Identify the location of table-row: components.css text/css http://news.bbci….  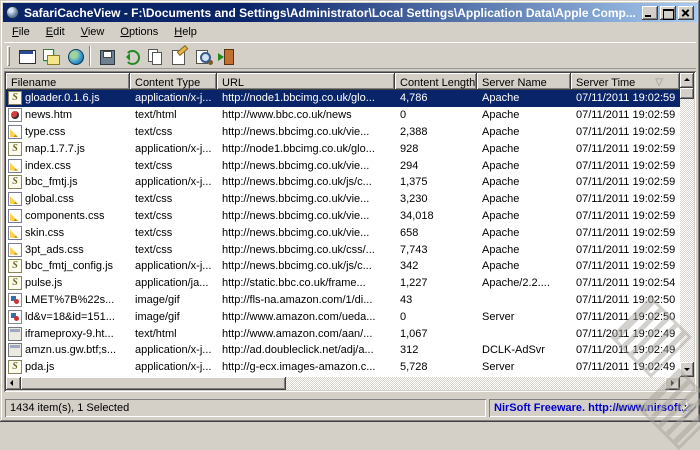
(343, 216).